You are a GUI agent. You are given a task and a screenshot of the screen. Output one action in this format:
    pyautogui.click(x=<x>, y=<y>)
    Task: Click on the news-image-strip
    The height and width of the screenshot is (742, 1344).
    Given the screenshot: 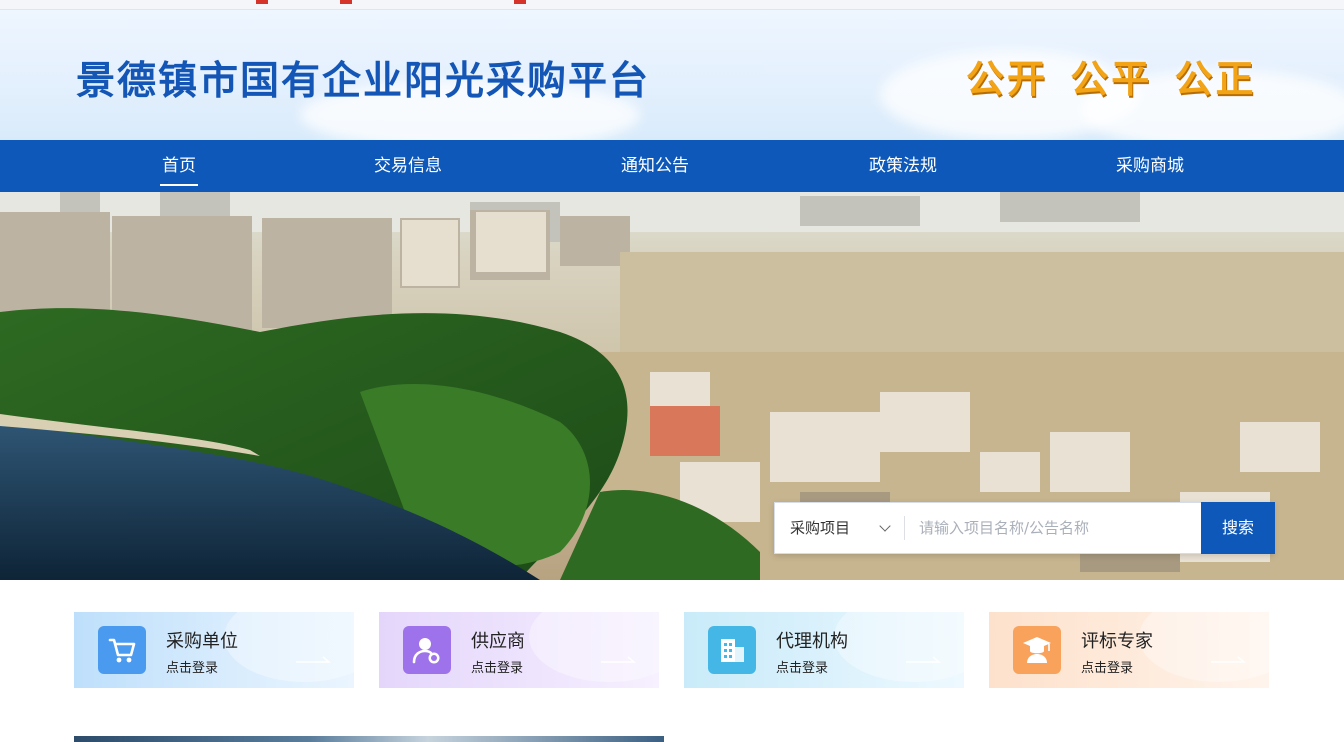 What is the action you would take?
    pyautogui.click(x=369, y=739)
    